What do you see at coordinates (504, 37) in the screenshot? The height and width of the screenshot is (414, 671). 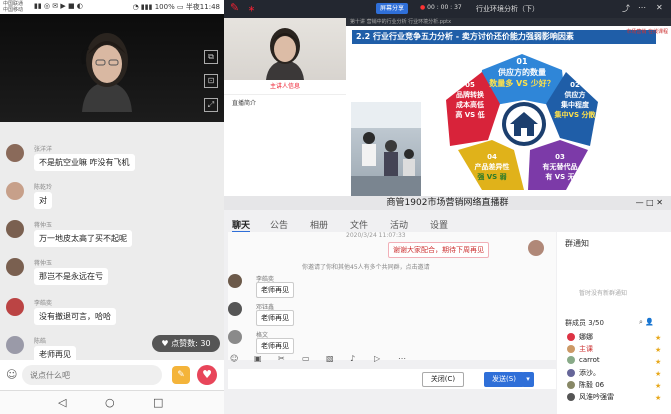 I see `slide-title: 2.2 行业行业竞争五力分析 - 卖方讨价还价能力强弱影响因素` at bounding box center [504, 37].